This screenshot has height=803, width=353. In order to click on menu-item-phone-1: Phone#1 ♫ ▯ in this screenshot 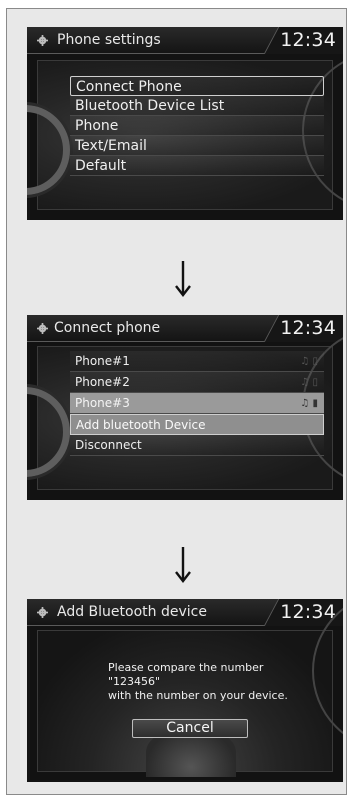, I will do `click(197, 361)`.